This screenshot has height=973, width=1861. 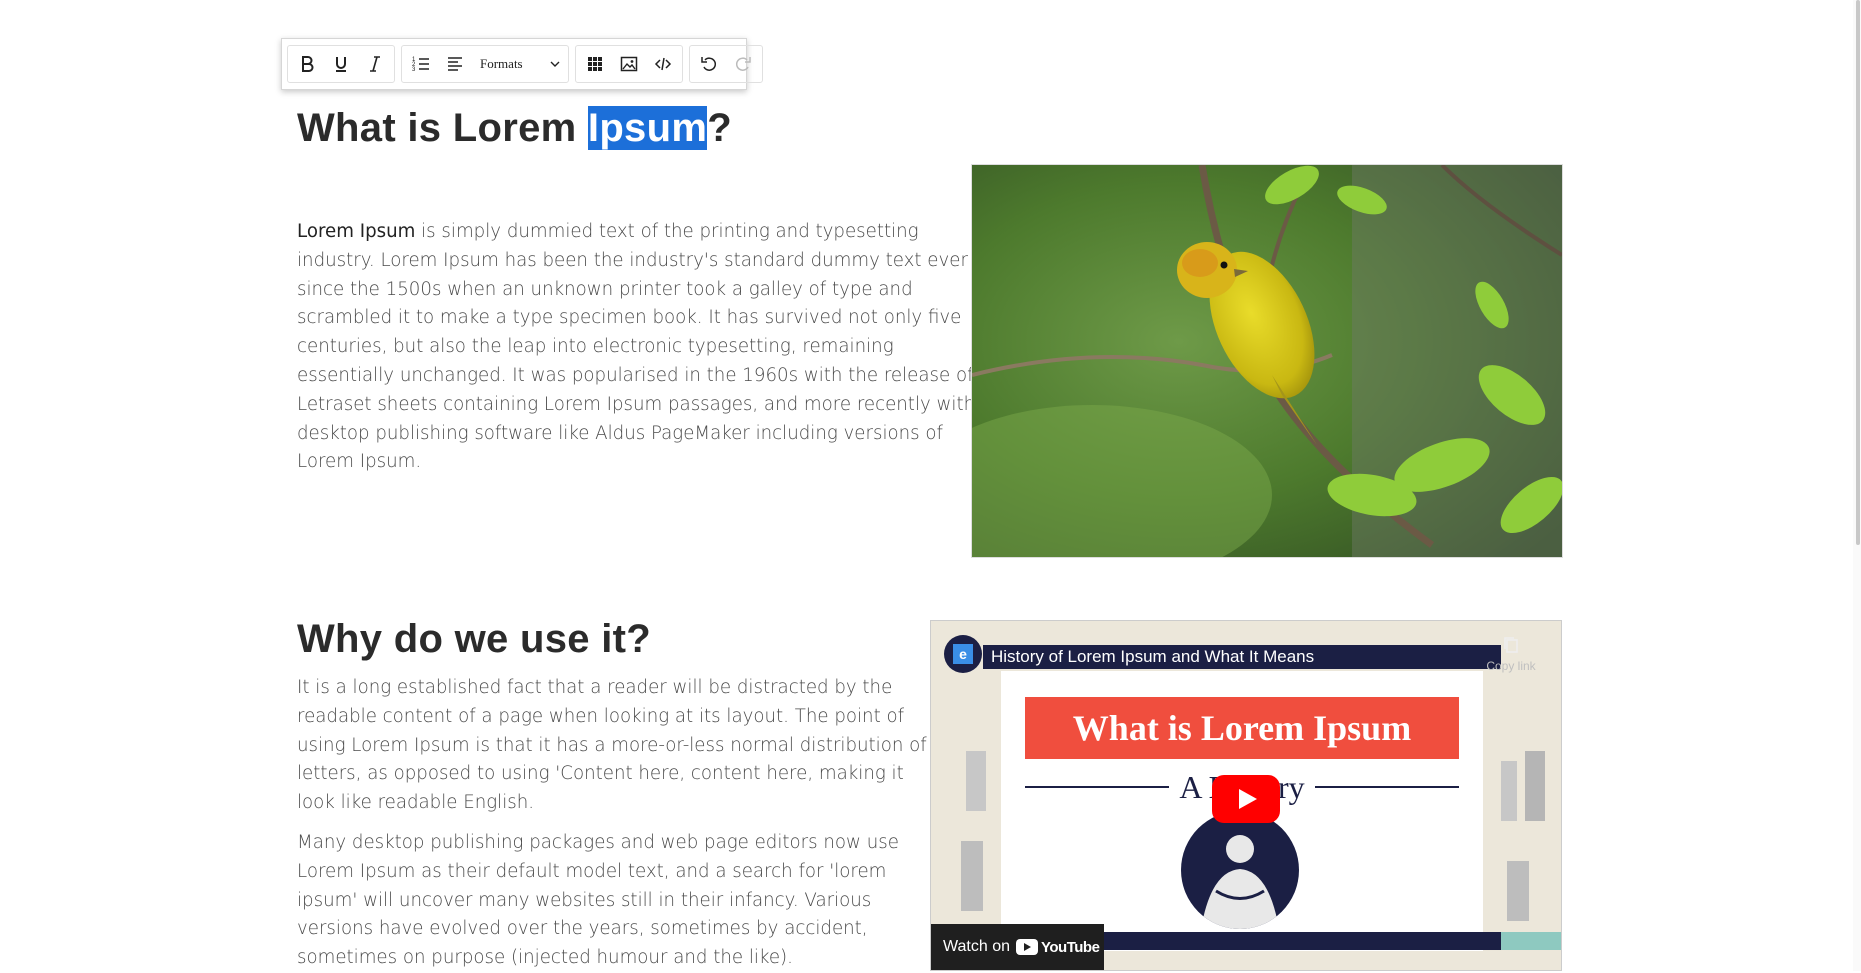 I want to click on vertical-scrollbar, so click(x=1857, y=485).